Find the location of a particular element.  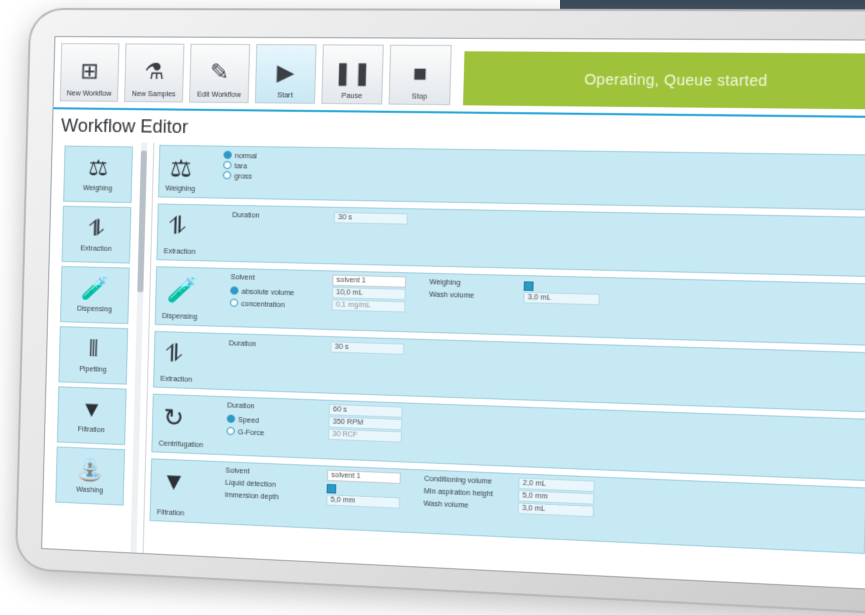

option-absolute-volume: absolute volume is located at coordinates (262, 291).